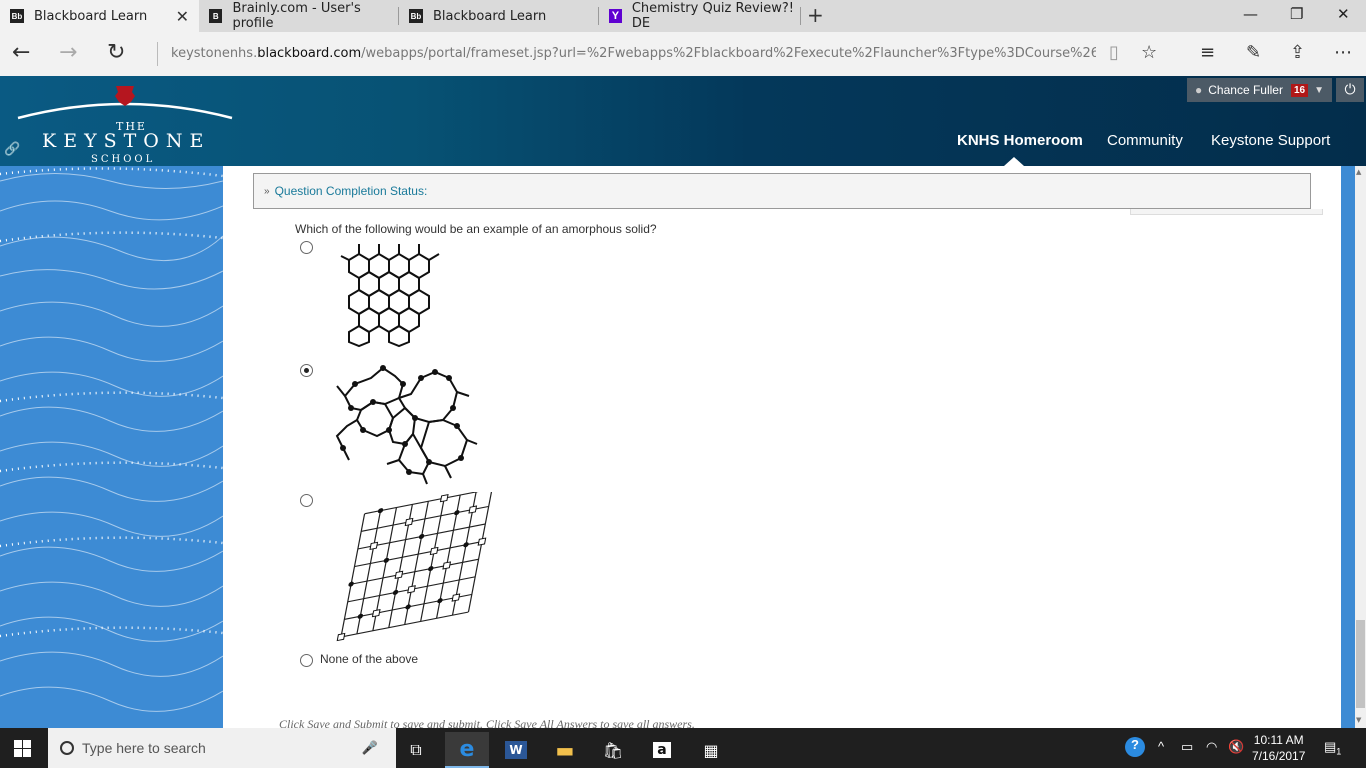 The width and height of the screenshot is (1366, 768). What do you see at coordinates (1020, 140) in the screenshot?
I see `tab-knhs-homeroom: KNHS Homeroom` at bounding box center [1020, 140].